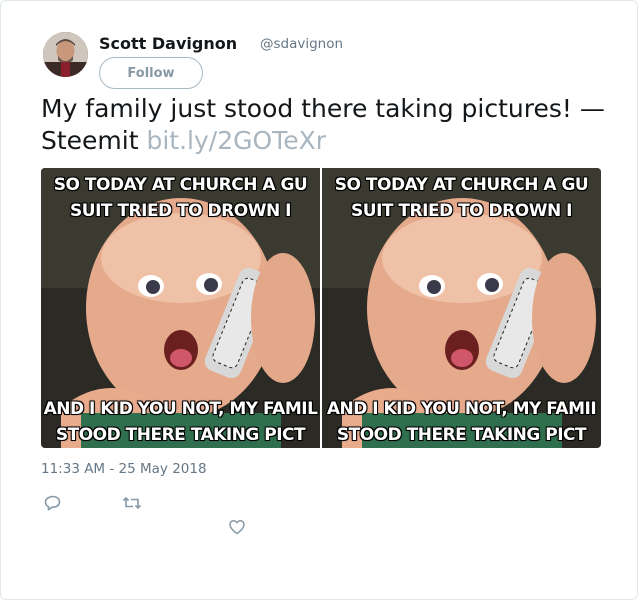  I want to click on heart-icon, so click(237, 527).